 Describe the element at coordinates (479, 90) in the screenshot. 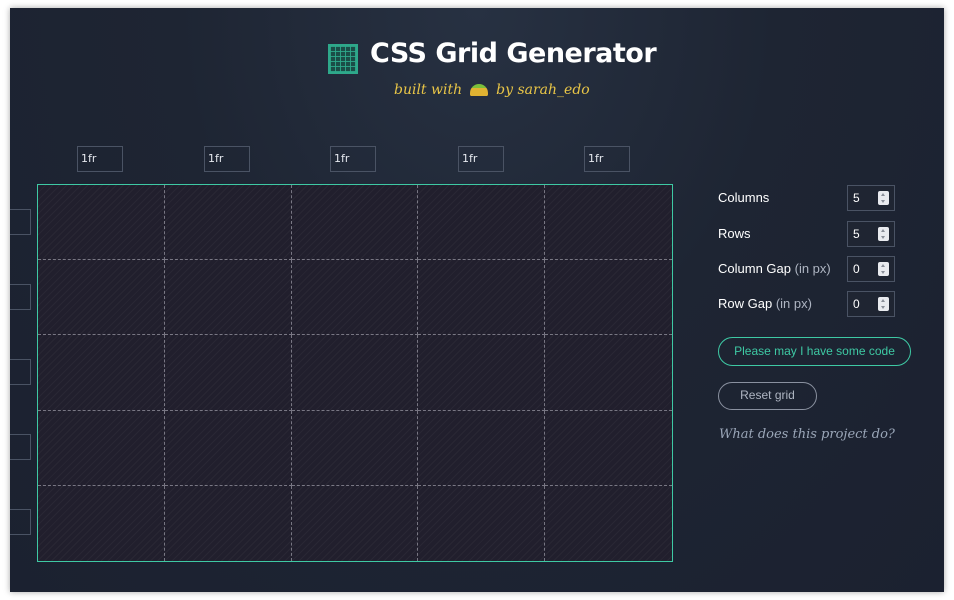

I see `taco-icon` at that location.